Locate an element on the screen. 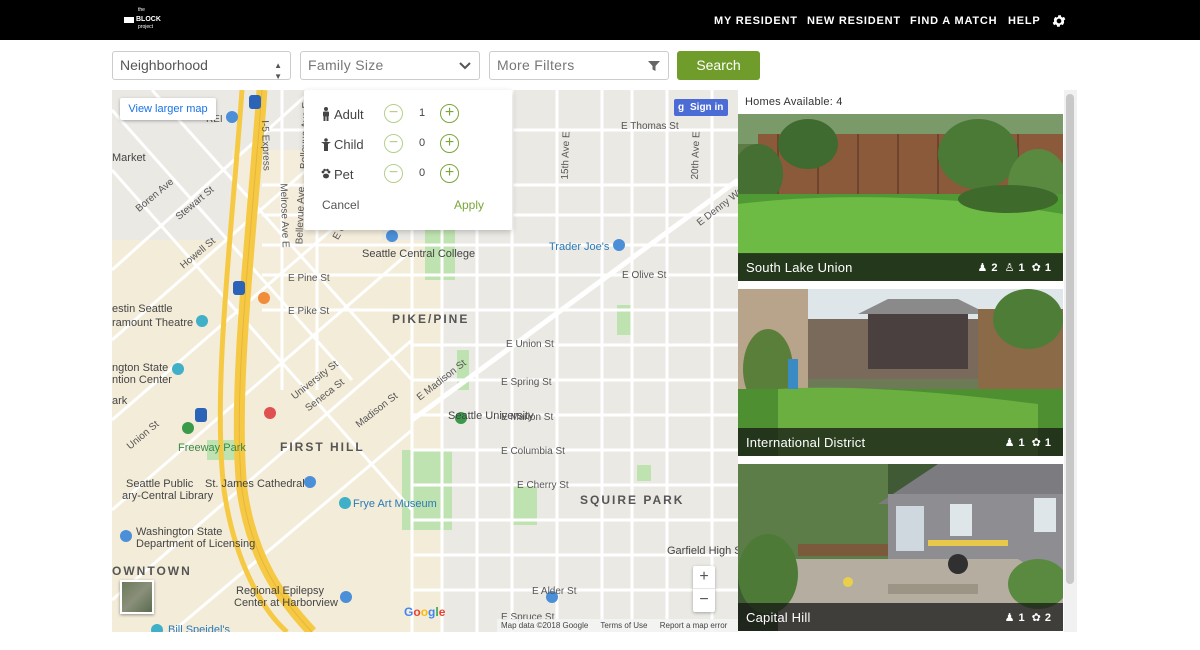 The width and height of the screenshot is (1200, 650). map-label: Freeway Park is located at coordinates (212, 448).